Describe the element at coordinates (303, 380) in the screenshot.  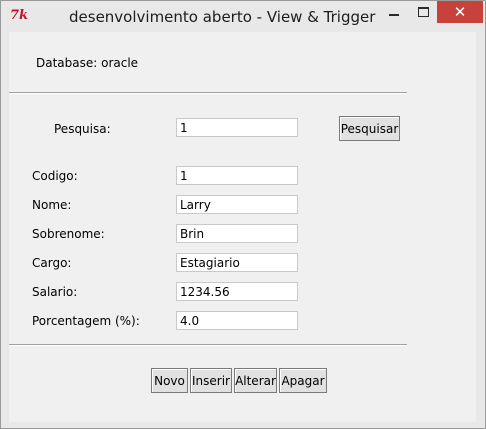
I see `apagar-button: Apagar` at that location.